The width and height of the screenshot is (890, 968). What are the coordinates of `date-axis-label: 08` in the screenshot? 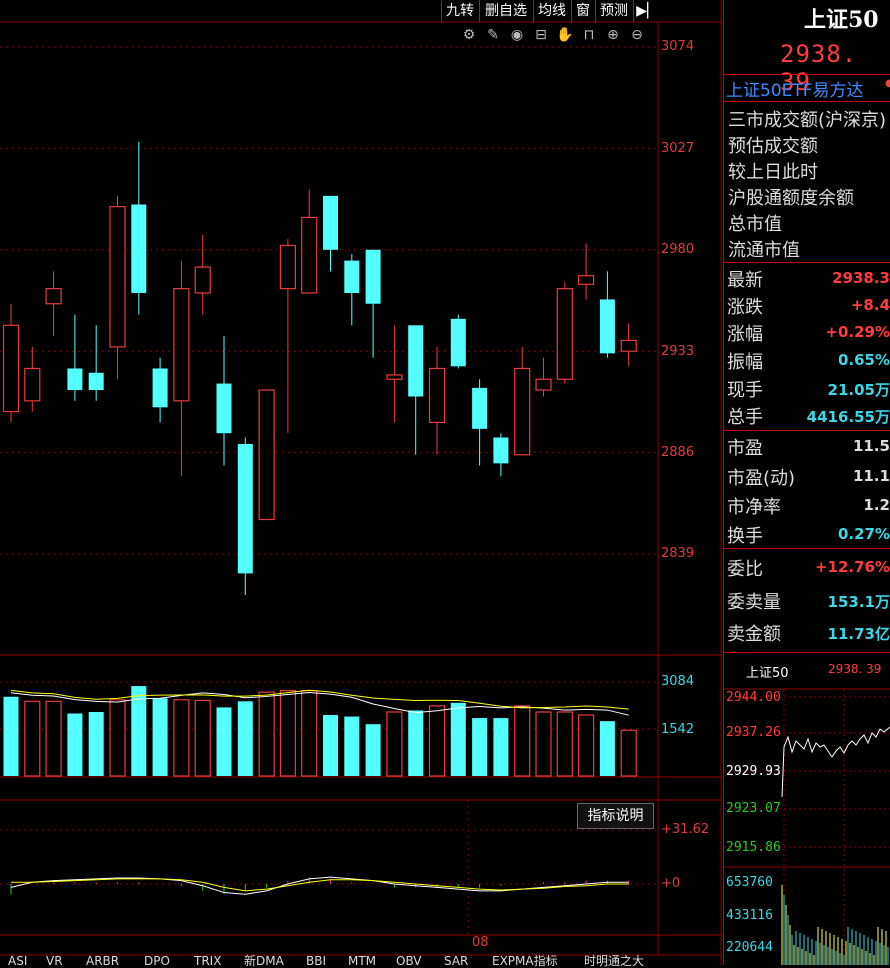 It's located at (480, 942).